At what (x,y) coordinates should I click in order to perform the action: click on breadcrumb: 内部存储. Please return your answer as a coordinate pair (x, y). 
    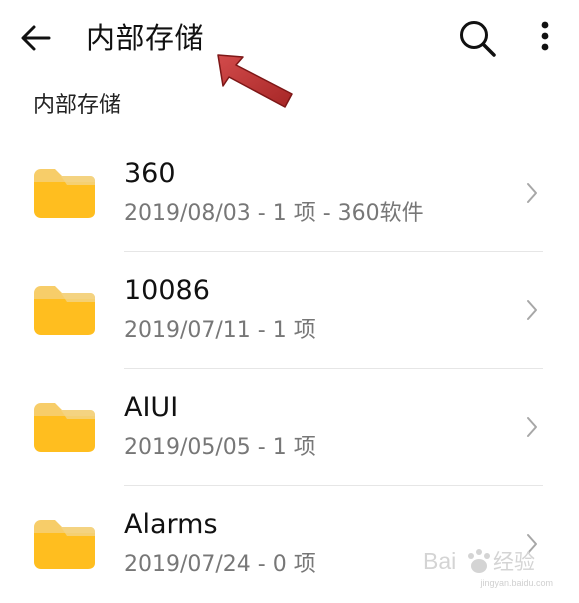
    Looking at the image, I should click on (77, 106).